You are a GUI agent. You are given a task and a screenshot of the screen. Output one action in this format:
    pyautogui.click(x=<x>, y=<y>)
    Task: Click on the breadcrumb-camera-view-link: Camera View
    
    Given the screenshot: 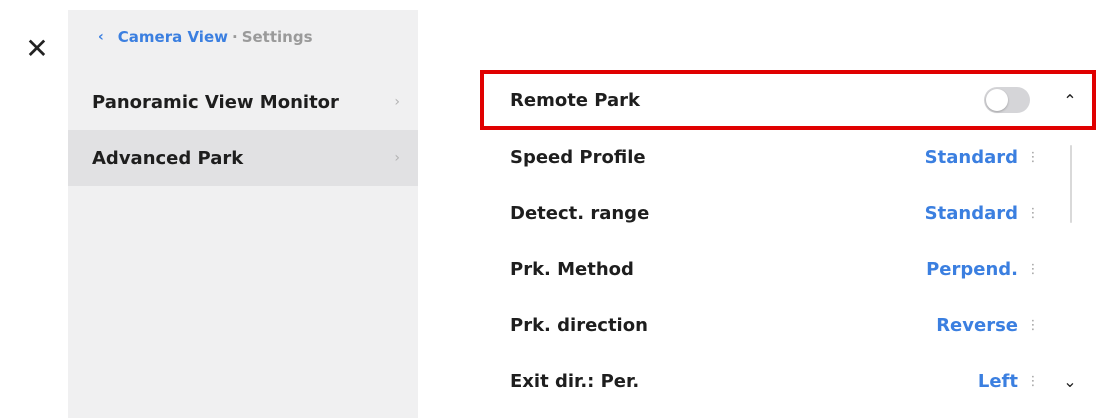 What is the action you would take?
    pyautogui.click(x=173, y=37)
    